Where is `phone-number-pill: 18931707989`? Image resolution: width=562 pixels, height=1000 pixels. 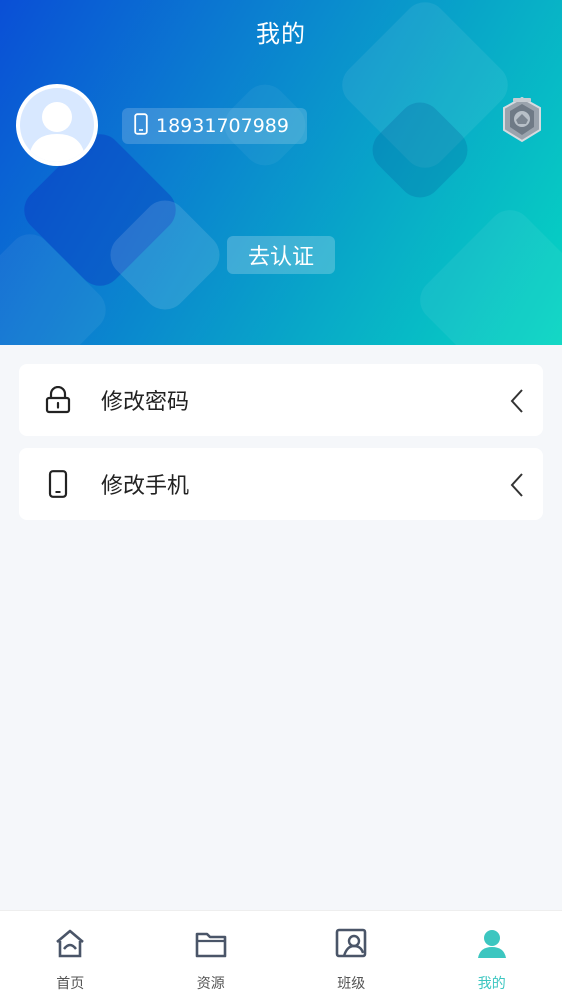 phone-number-pill: 18931707989 is located at coordinates (214, 126).